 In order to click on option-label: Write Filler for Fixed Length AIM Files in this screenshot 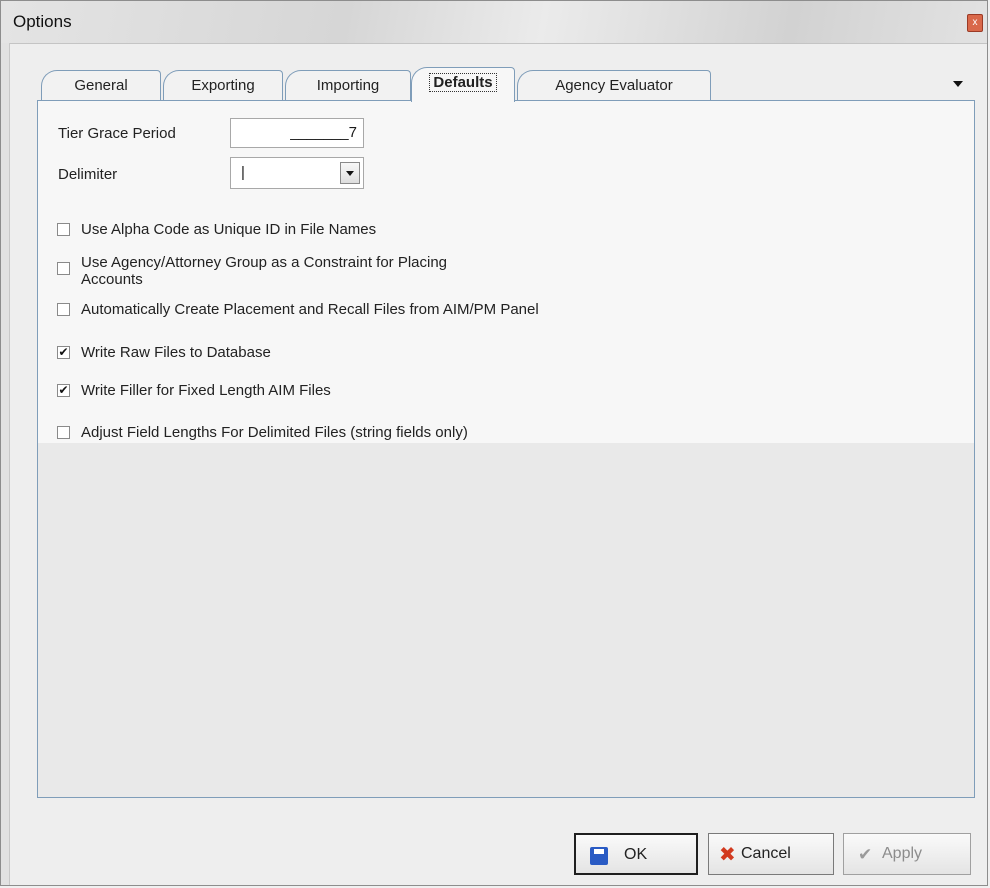, I will do `click(206, 390)`.